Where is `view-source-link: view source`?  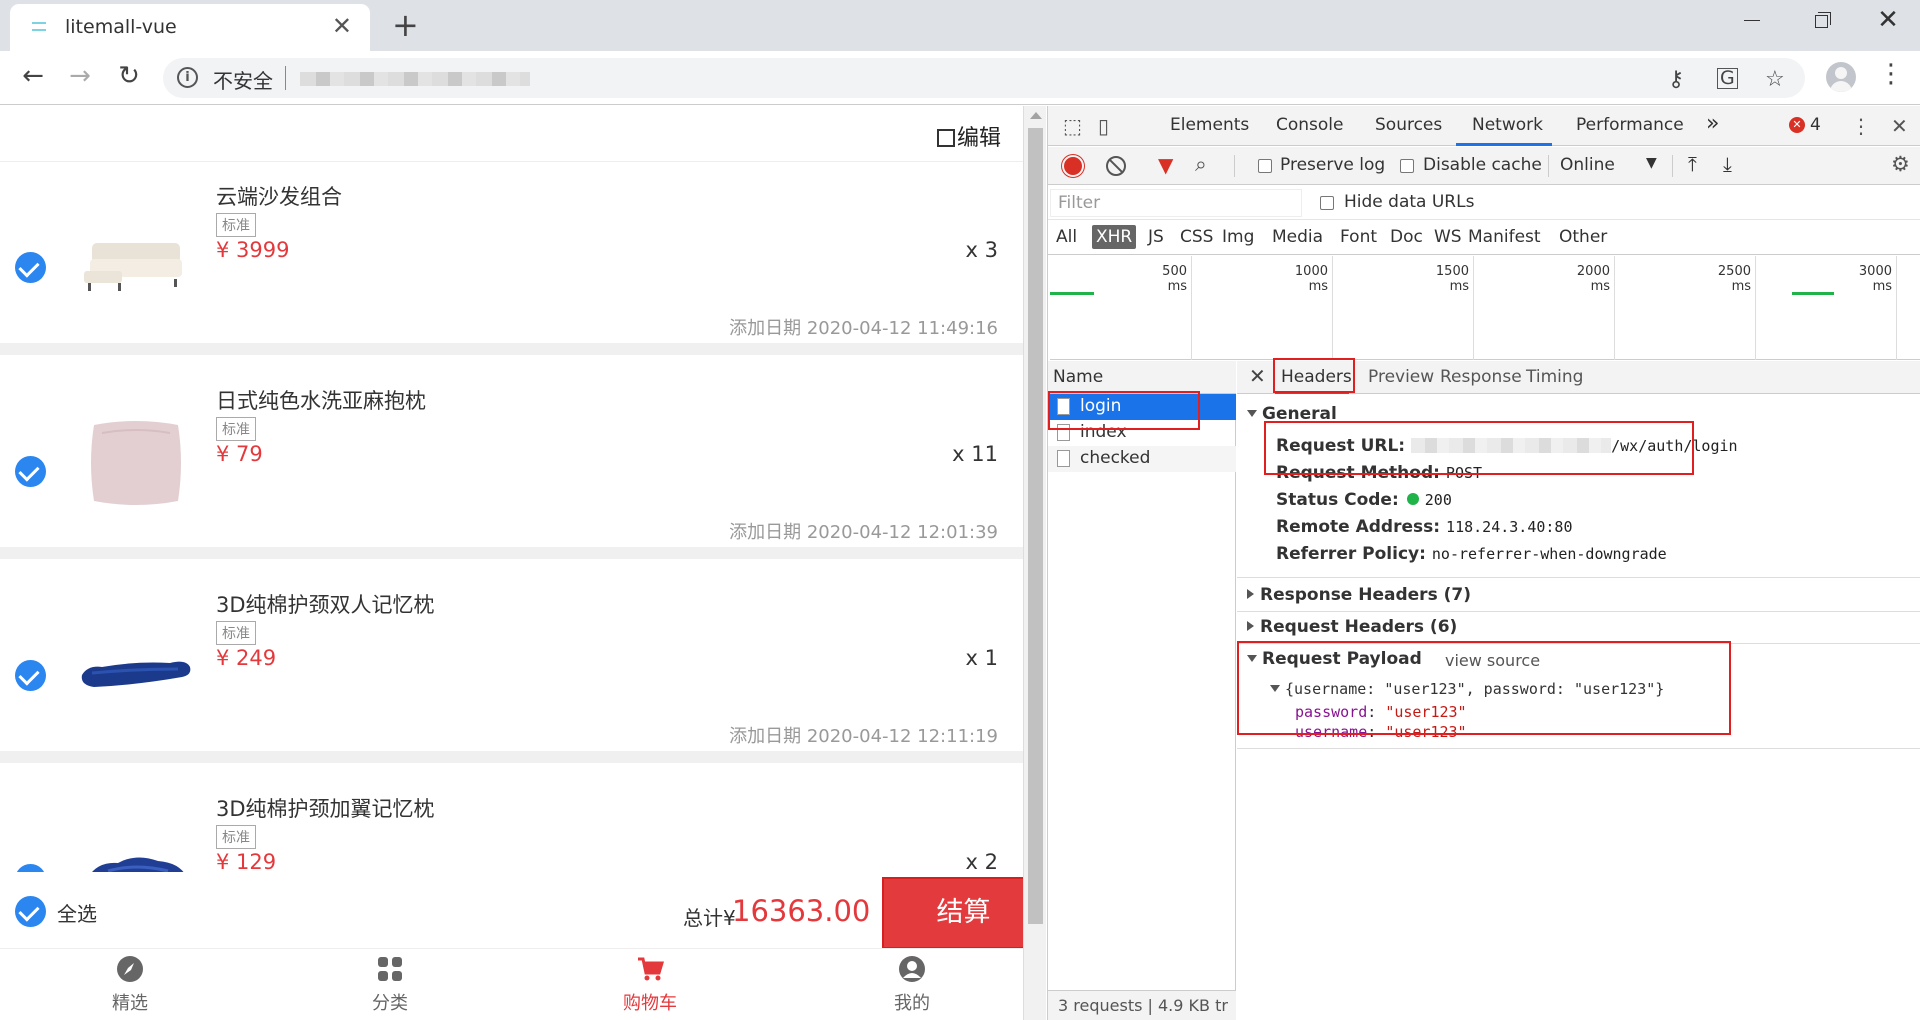 view-source-link: view source is located at coordinates (1492, 660).